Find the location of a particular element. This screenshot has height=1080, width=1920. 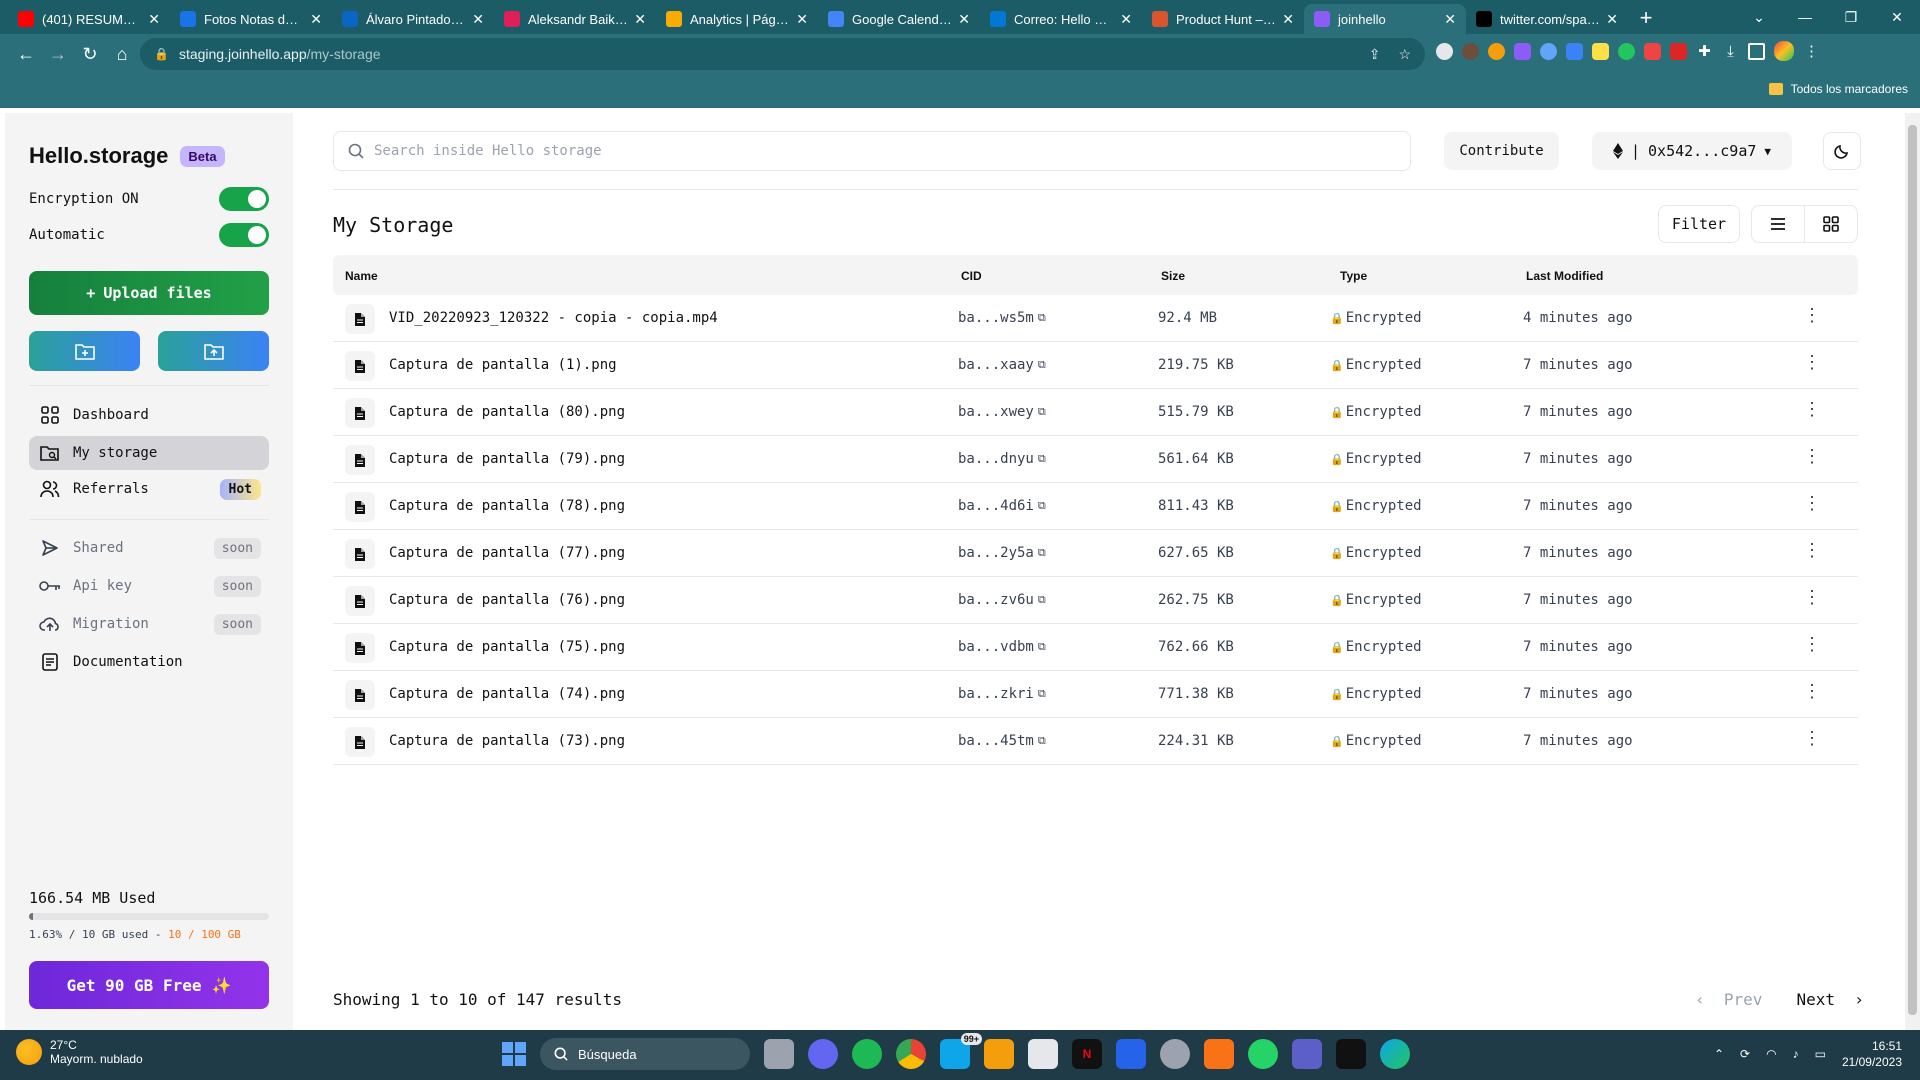

netflix-icon: N is located at coordinates (1087, 1054).